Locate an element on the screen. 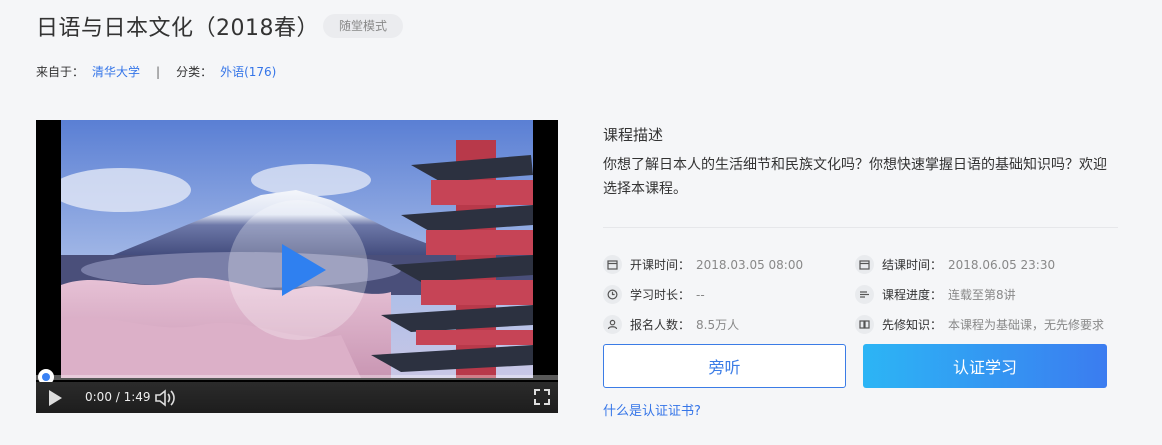 Image resolution: width=1162 pixels, height=445 pixels. description-title: 课程描述 is located at coordinates (633, 135).